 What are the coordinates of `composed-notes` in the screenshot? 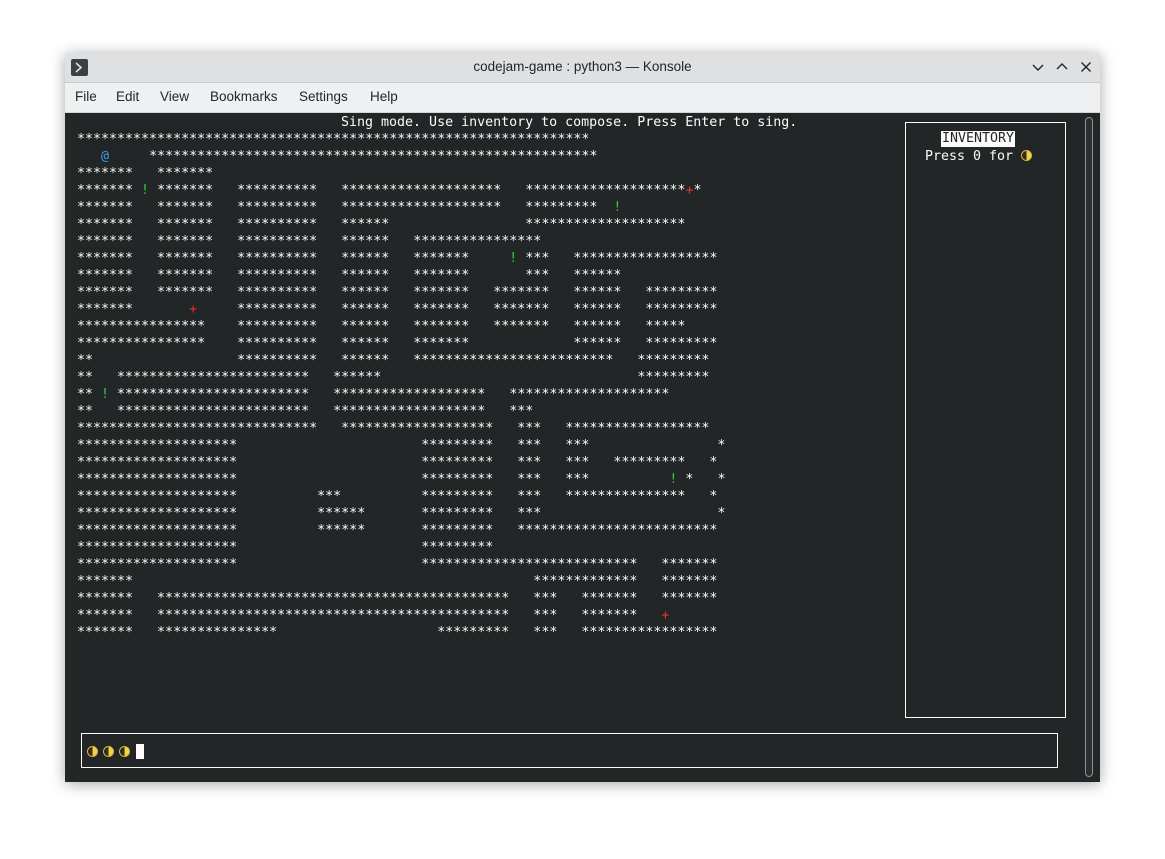 It's located at (115, 751).